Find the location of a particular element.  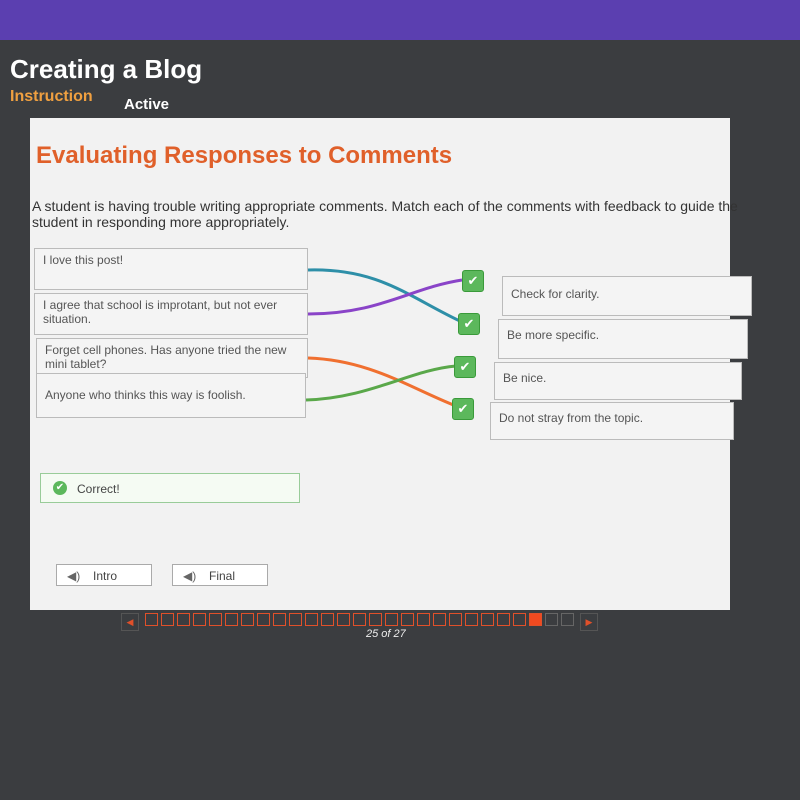

next-page-button: ▶ is located at coordinates (589, 622).